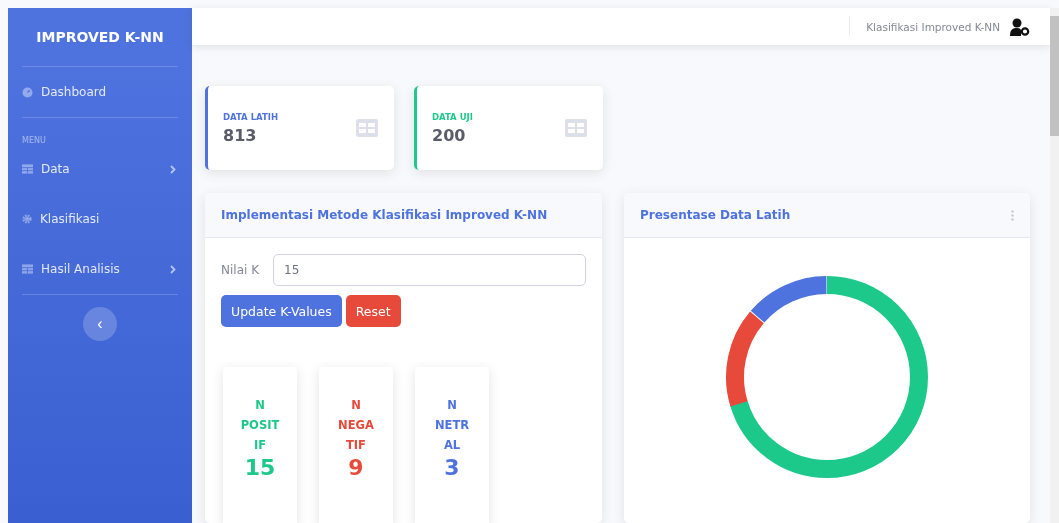 The image size is (1059, 523). Describe the element at coordinates (240, 135) in the screenshot. I see `stat-value: 813` at that location.